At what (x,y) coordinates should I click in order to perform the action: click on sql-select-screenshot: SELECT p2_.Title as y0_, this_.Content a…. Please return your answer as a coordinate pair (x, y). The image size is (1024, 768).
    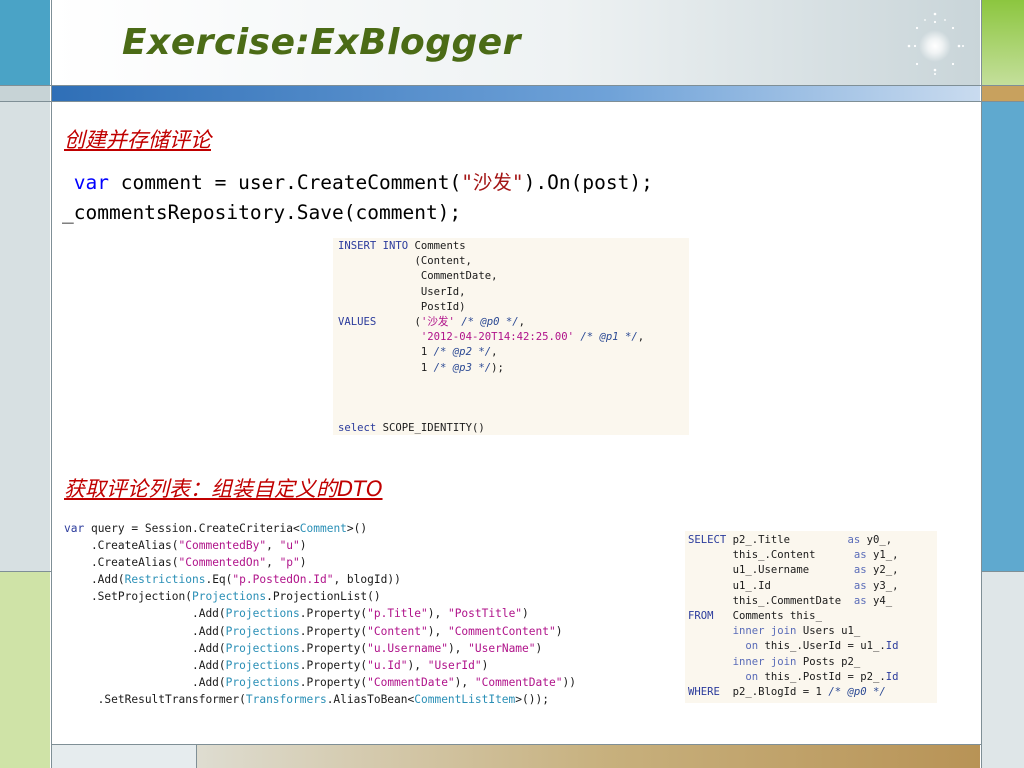
    Looking at the image, I should click on (811, 617).